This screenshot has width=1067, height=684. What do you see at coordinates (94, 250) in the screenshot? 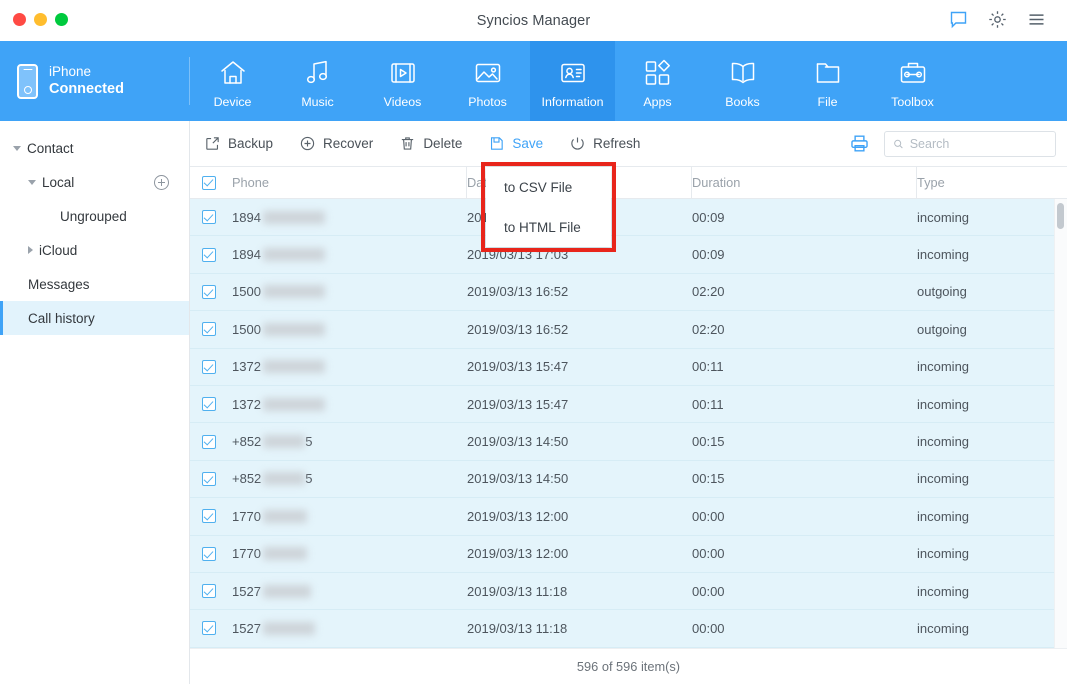
I see `sidebar-item-icloud: iCloud` at bounding box center [94, 250].